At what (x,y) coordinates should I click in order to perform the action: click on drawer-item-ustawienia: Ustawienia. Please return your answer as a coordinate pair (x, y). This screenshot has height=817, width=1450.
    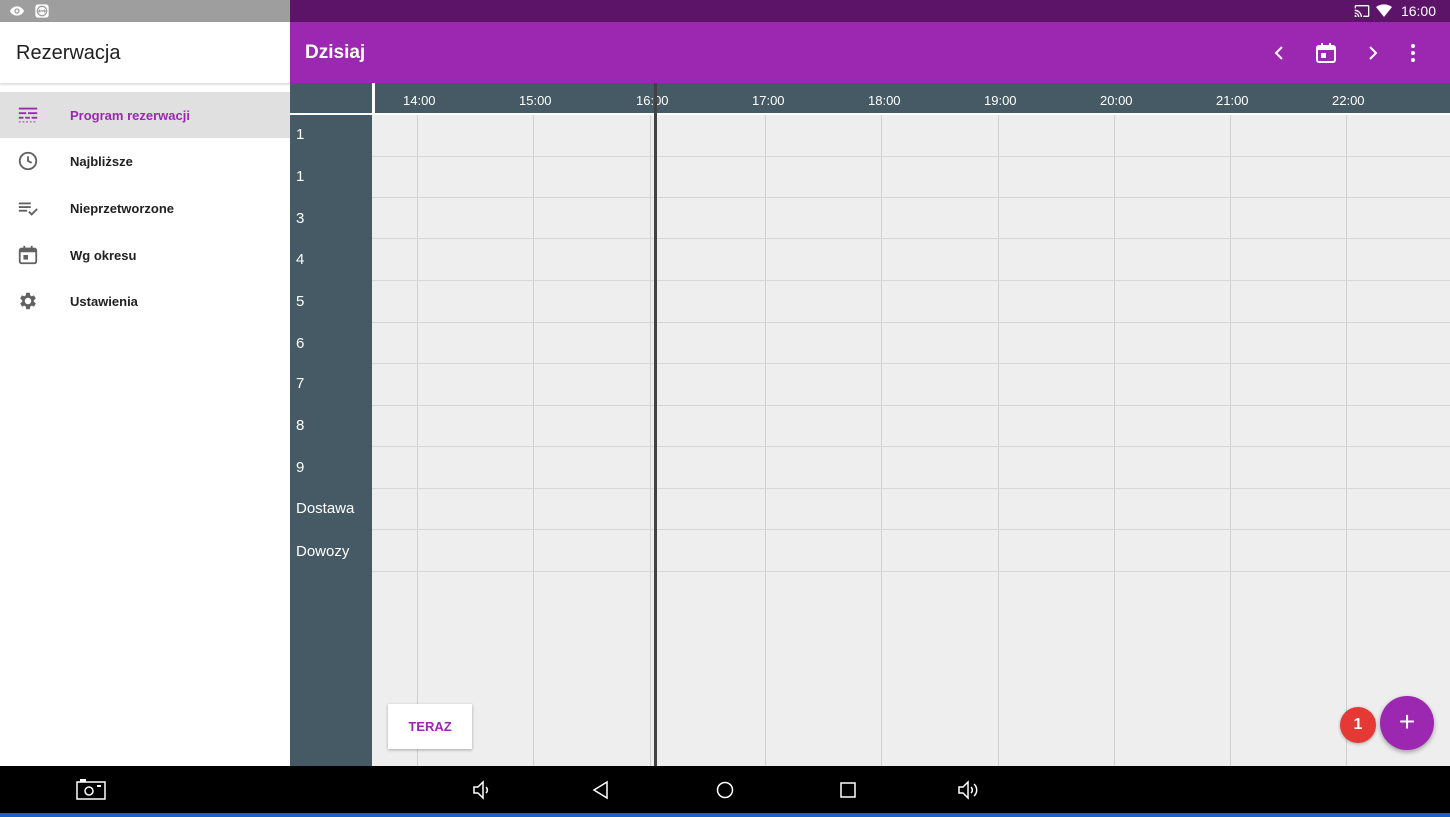
    Looking at the image, I should click on (145, 301).